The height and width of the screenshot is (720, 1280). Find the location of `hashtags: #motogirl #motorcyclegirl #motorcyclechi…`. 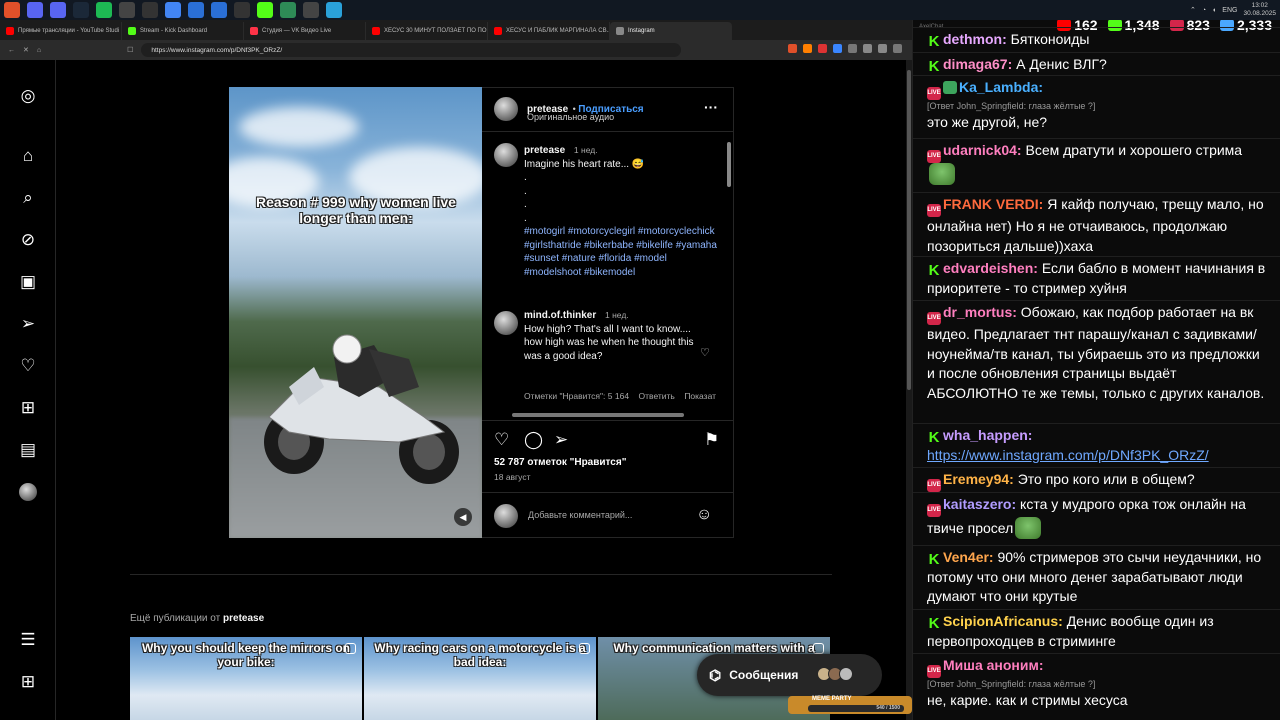

hashtags: #motogirl #motorcyclegirl #motorcyclechi… is located at coordinates (620, 252).